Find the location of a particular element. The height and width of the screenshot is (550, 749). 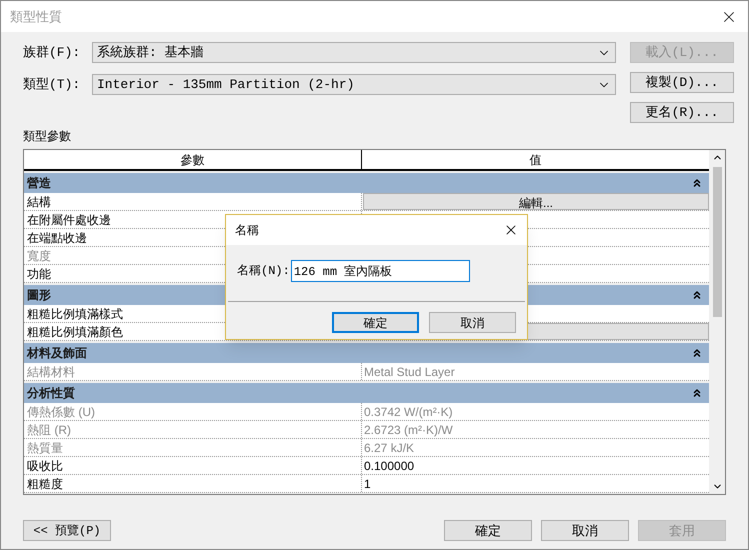

name-field: 126 mm 室內隔板 is located at coordinates (380, 271).